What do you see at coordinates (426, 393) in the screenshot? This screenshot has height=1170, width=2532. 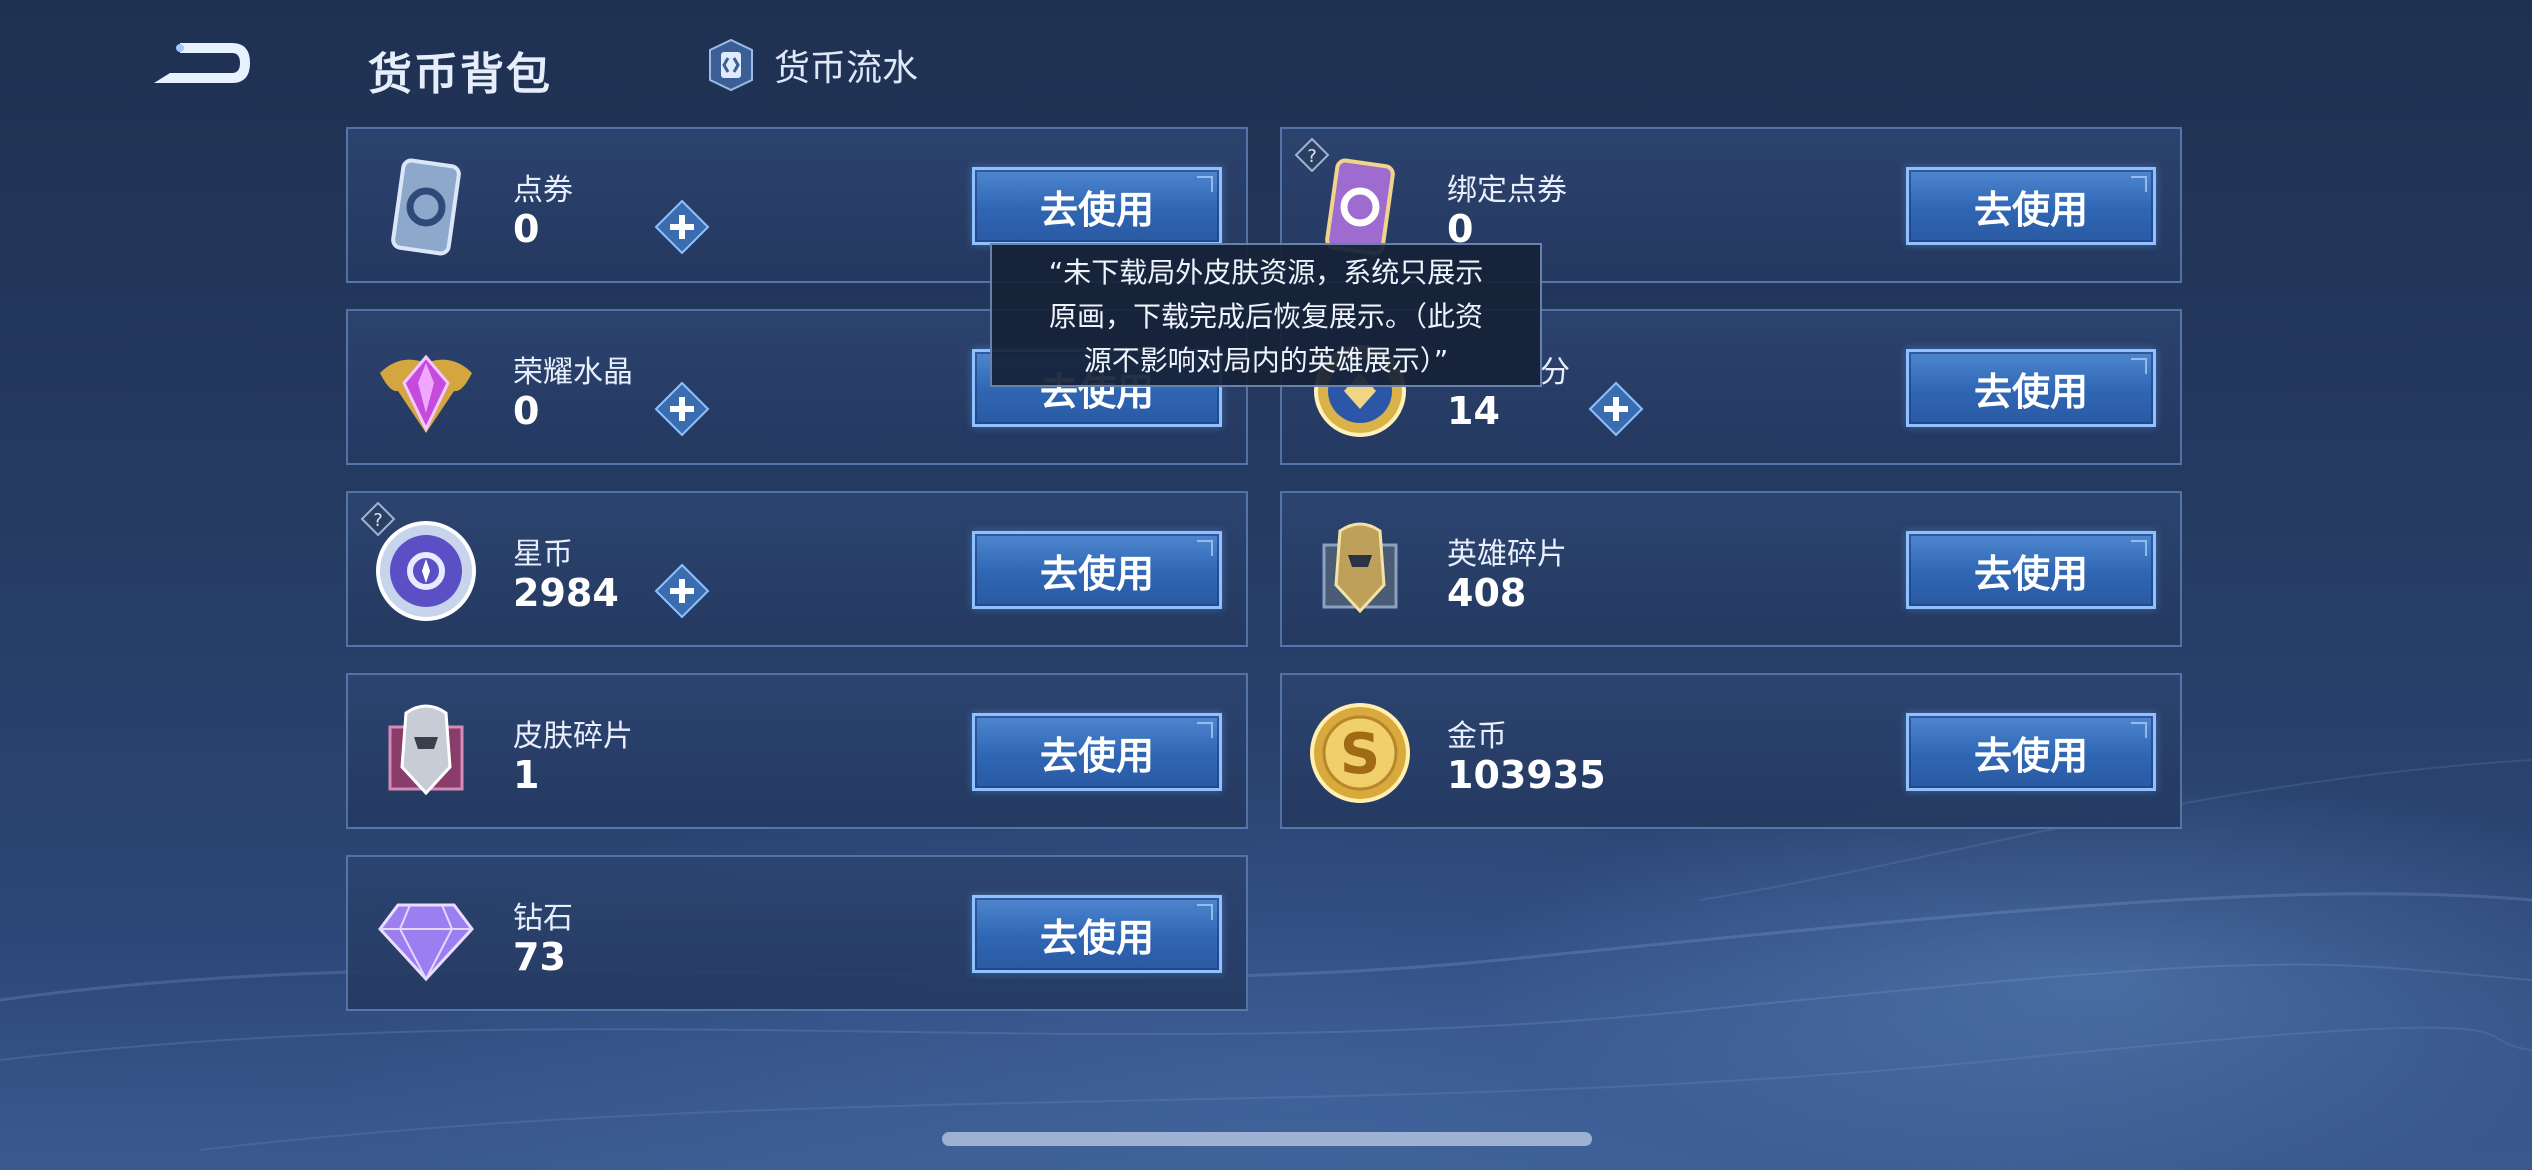 I see `glory-crystal-icon` at bounding box center [426, 393].